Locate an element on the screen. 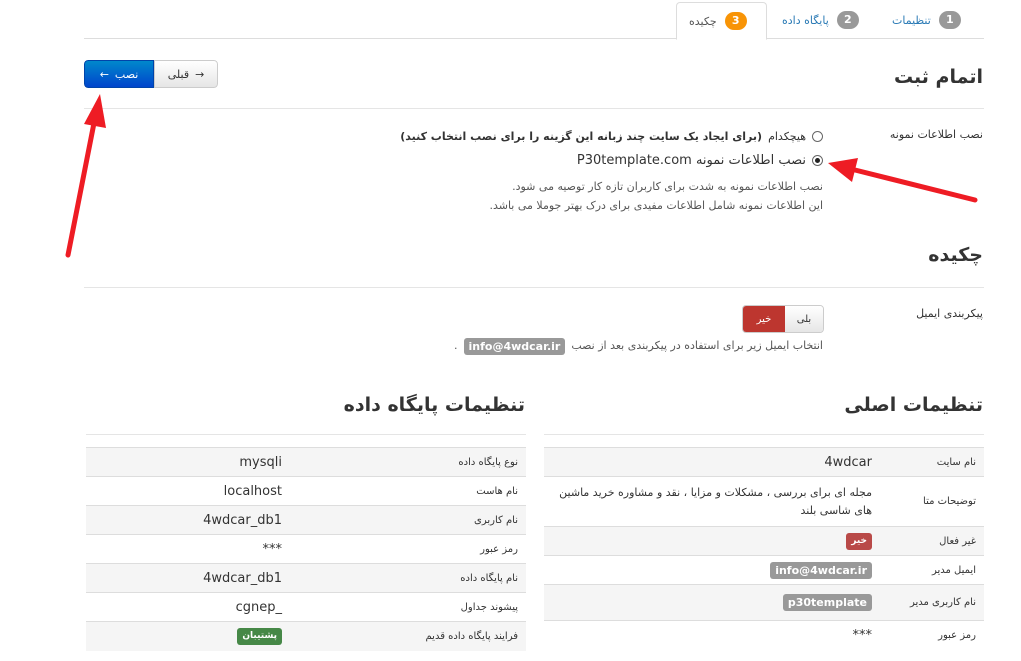 This screenshot has height=661, width=1021. backup-badge: پشتیبان is located at coordinates (259, 637).